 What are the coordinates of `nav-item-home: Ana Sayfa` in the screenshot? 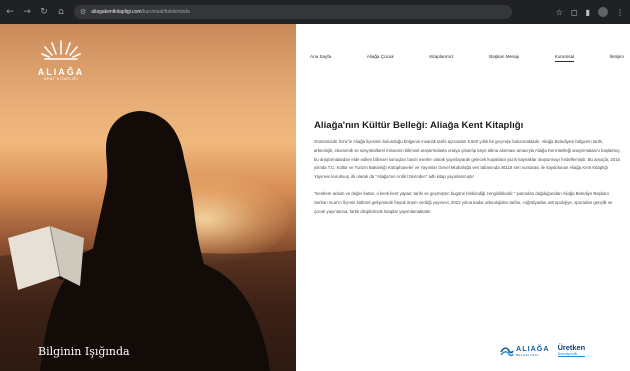 It's located at (320, 58).